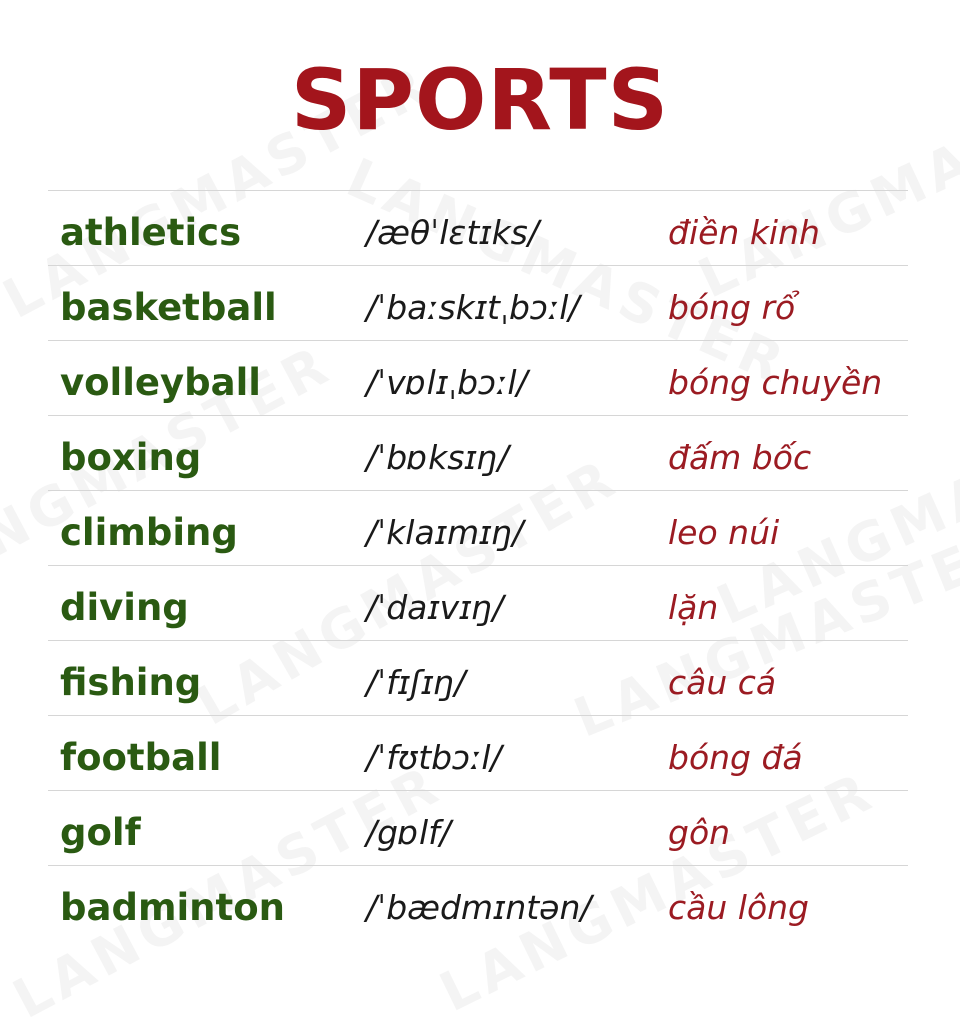 Image resolution: width=960 pixels, height=1031 pixels. I want to click on vocab-row: volleyball /ˈvɒlɪˌbɔːl/ bóng chuyền, so click(478, 378).